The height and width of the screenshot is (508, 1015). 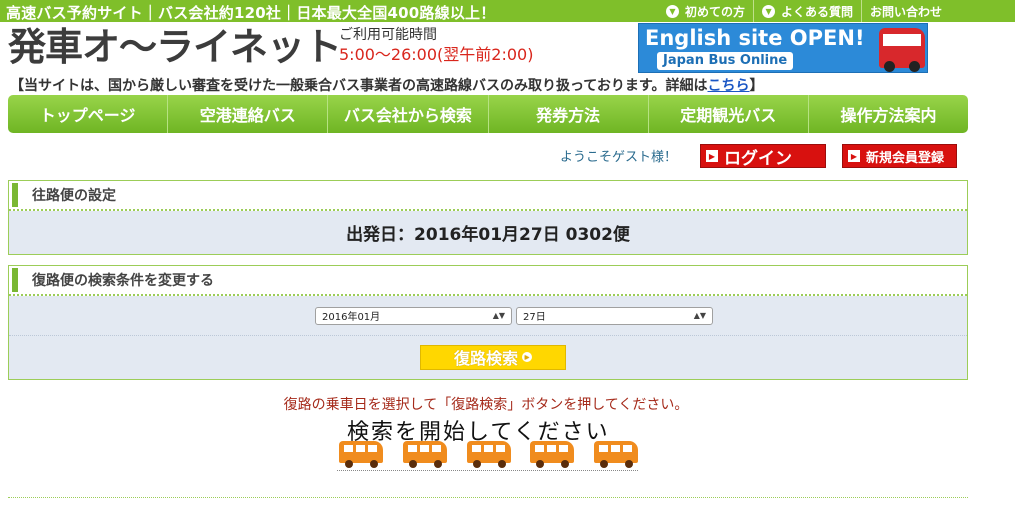 I want to click on link-first-time-label: 初めての方, so click(x=715, y=11).